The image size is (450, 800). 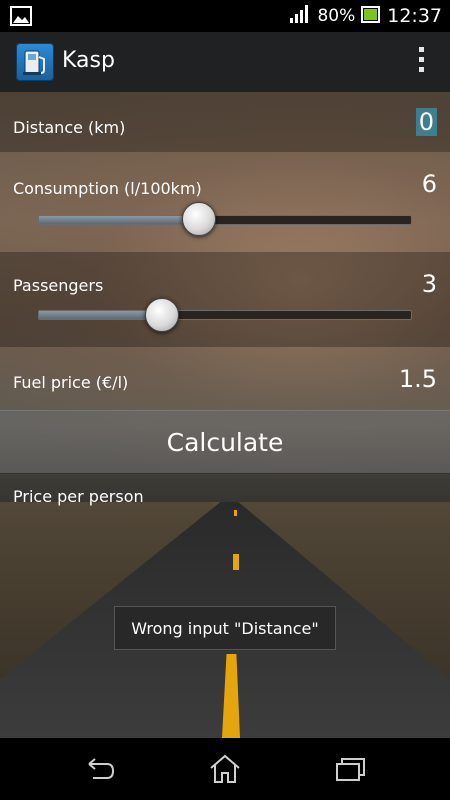 I want to click on consumption-slider-fill, so click(x=119, y=220).